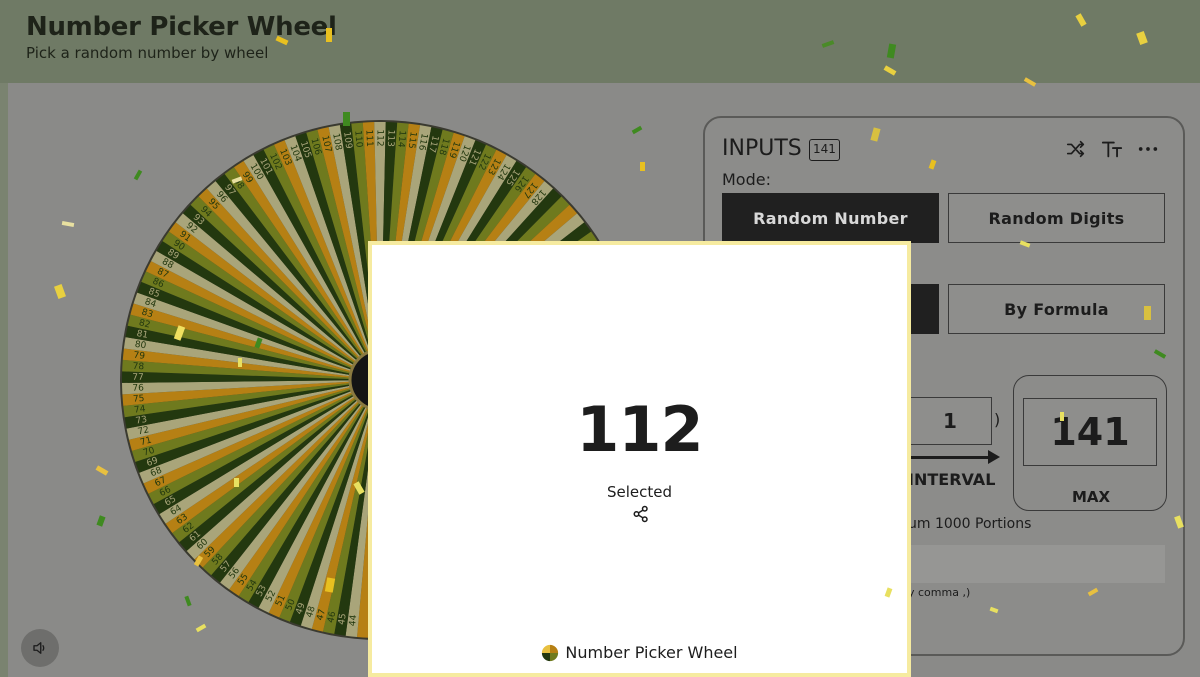 The height and width of the screenshot is (677, 1200). Describe the element at coordinates (138, 378) in the screenshot. I see `wheel-slice-label: 77` at that location.